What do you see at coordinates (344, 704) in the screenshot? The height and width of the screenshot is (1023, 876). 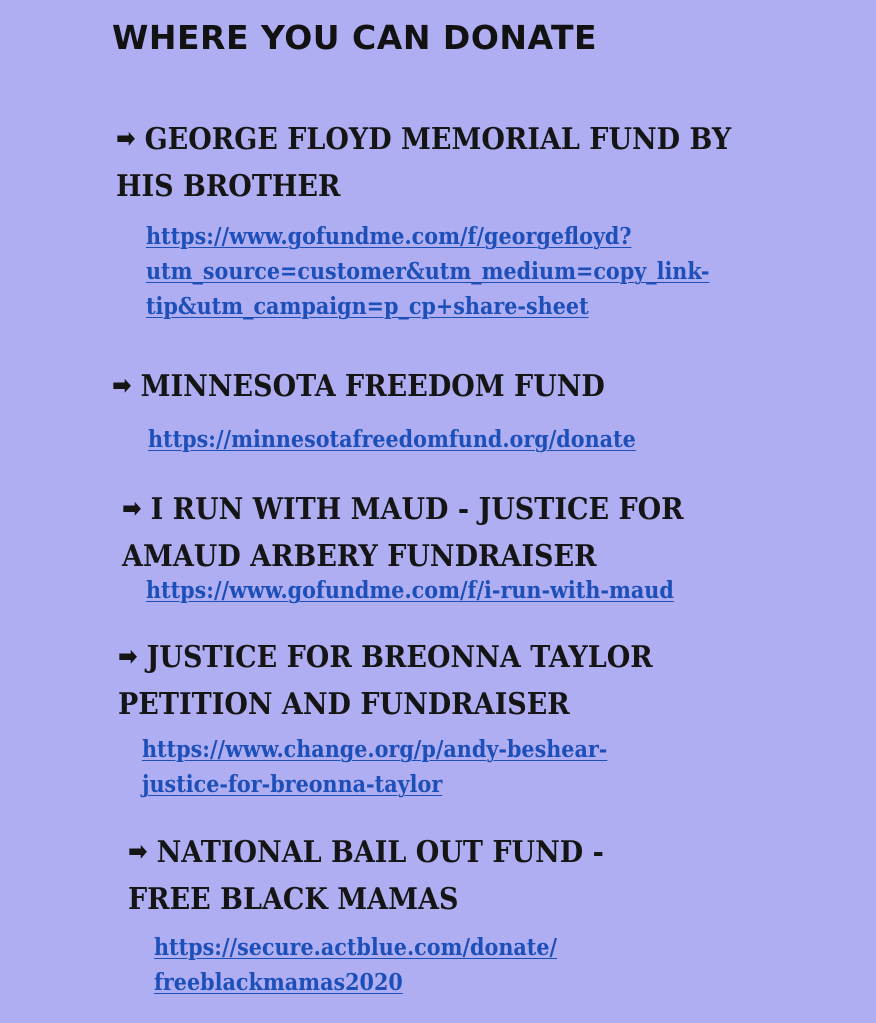 I see `entry-heading-line2: PETITION AND FUNDRAISER` at bounding box center [344, 704].